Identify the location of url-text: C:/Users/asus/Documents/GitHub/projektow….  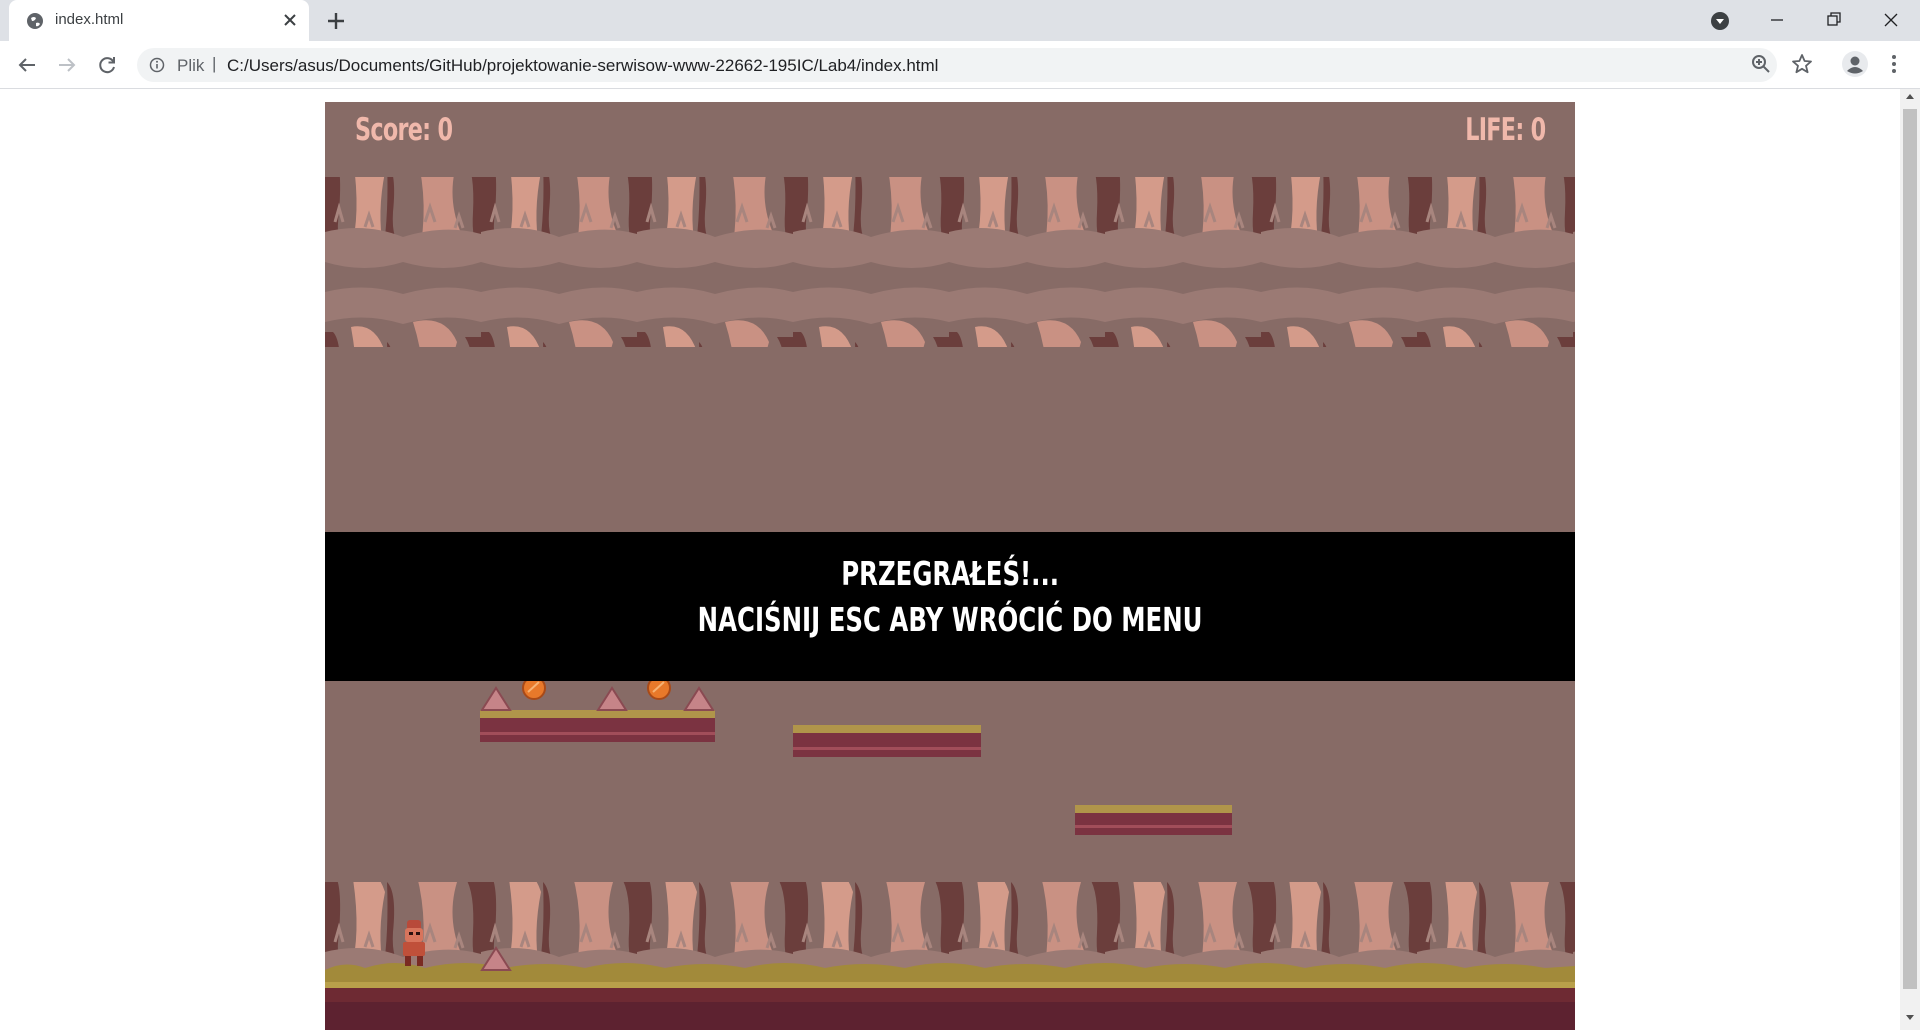
(582, 66).